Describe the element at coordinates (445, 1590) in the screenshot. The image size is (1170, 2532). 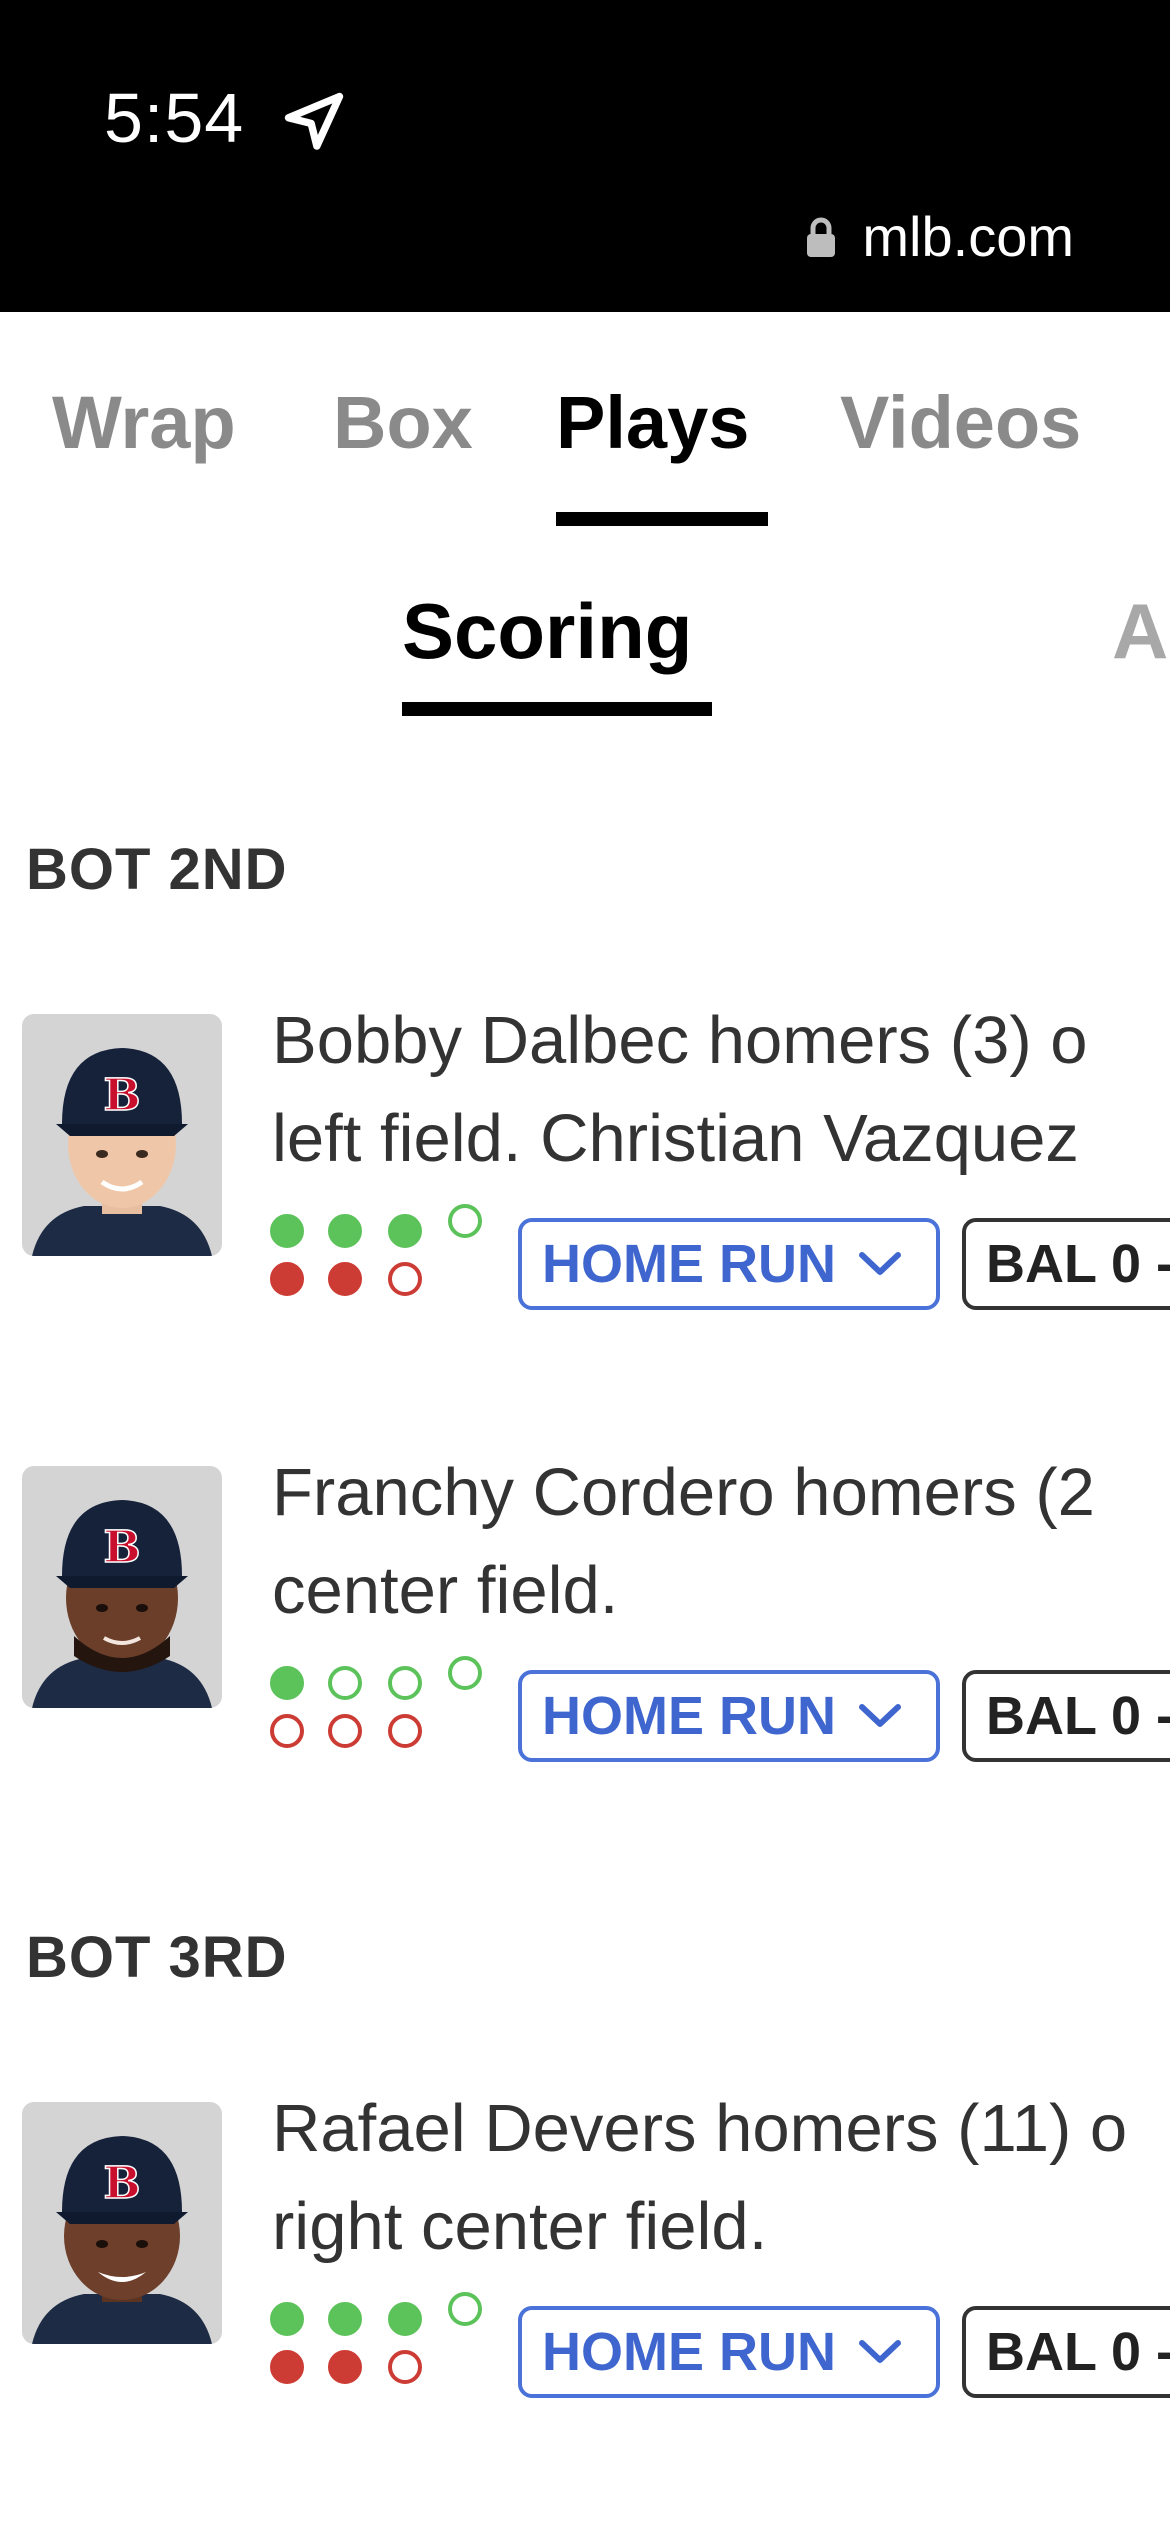
I see `play-description-line2: center field.` at that location.